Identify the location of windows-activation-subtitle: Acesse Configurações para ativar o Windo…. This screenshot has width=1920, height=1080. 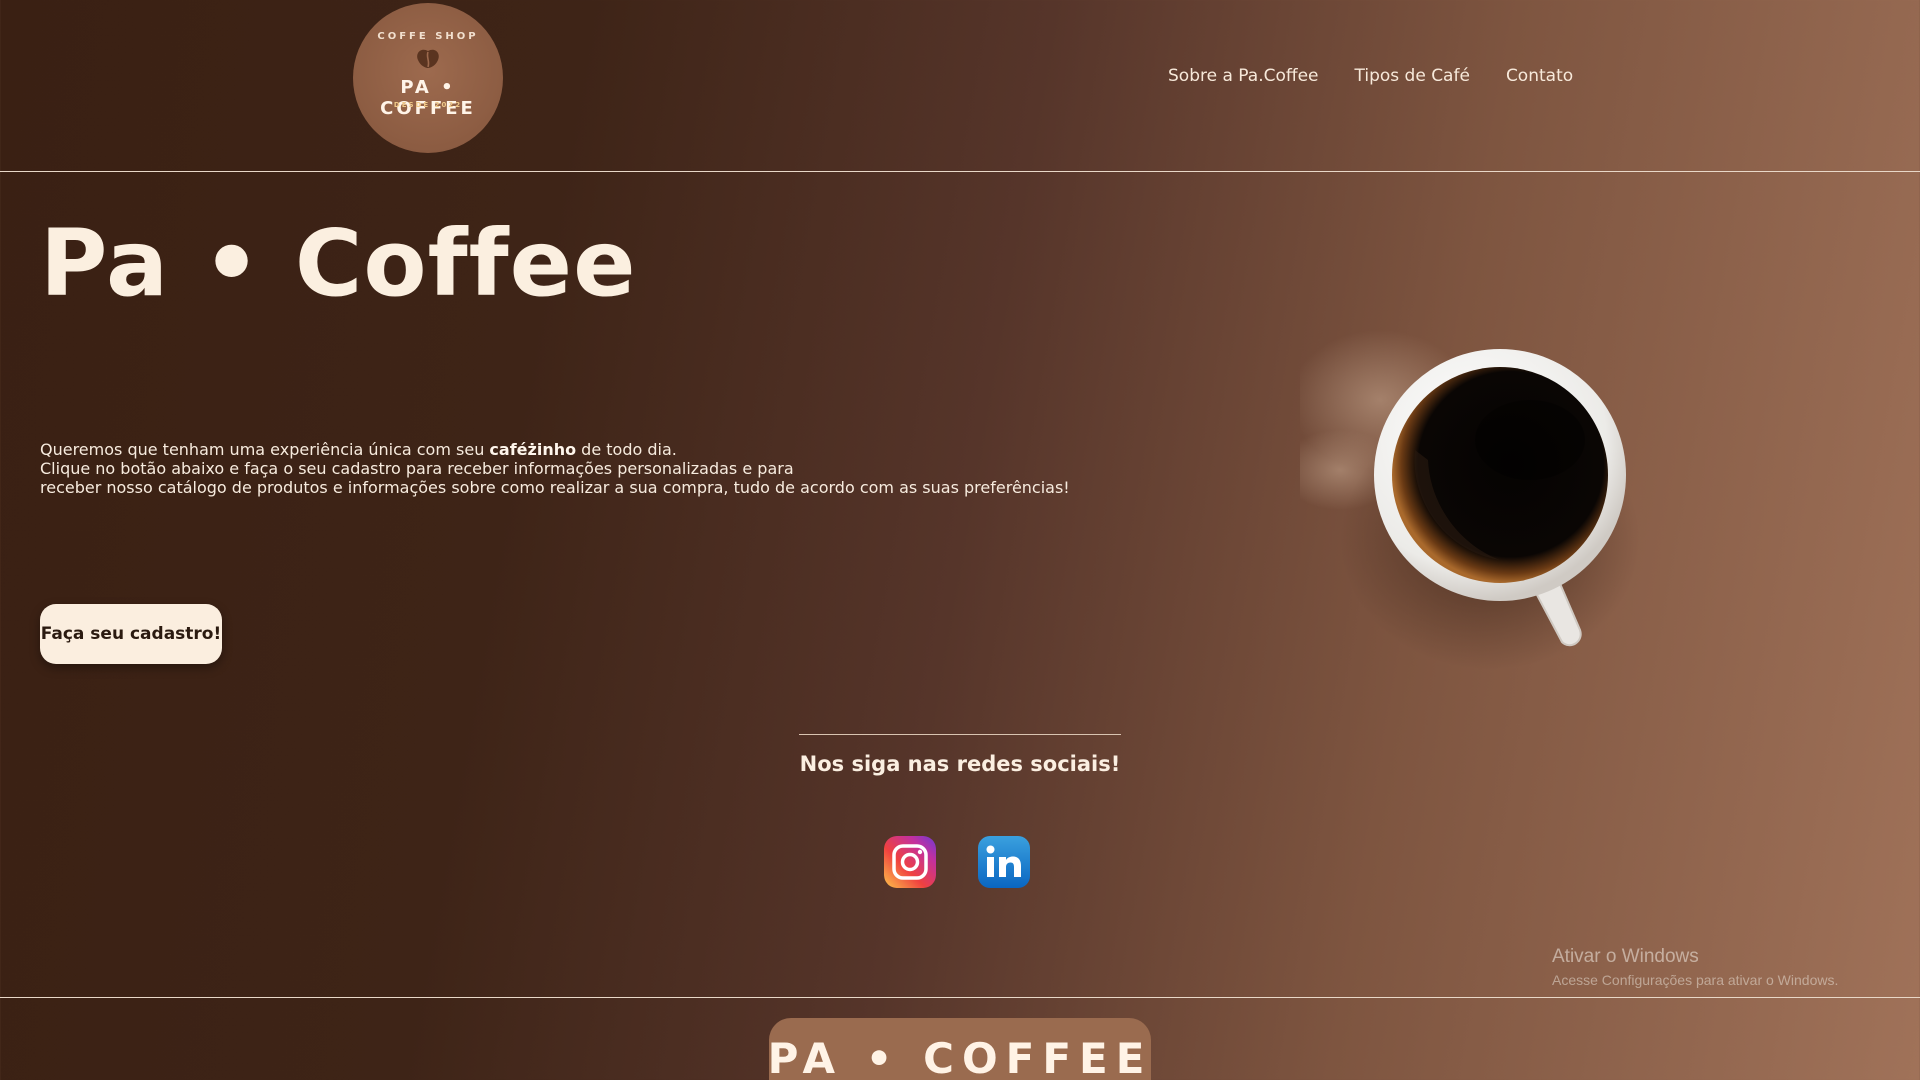
(1695, 980).